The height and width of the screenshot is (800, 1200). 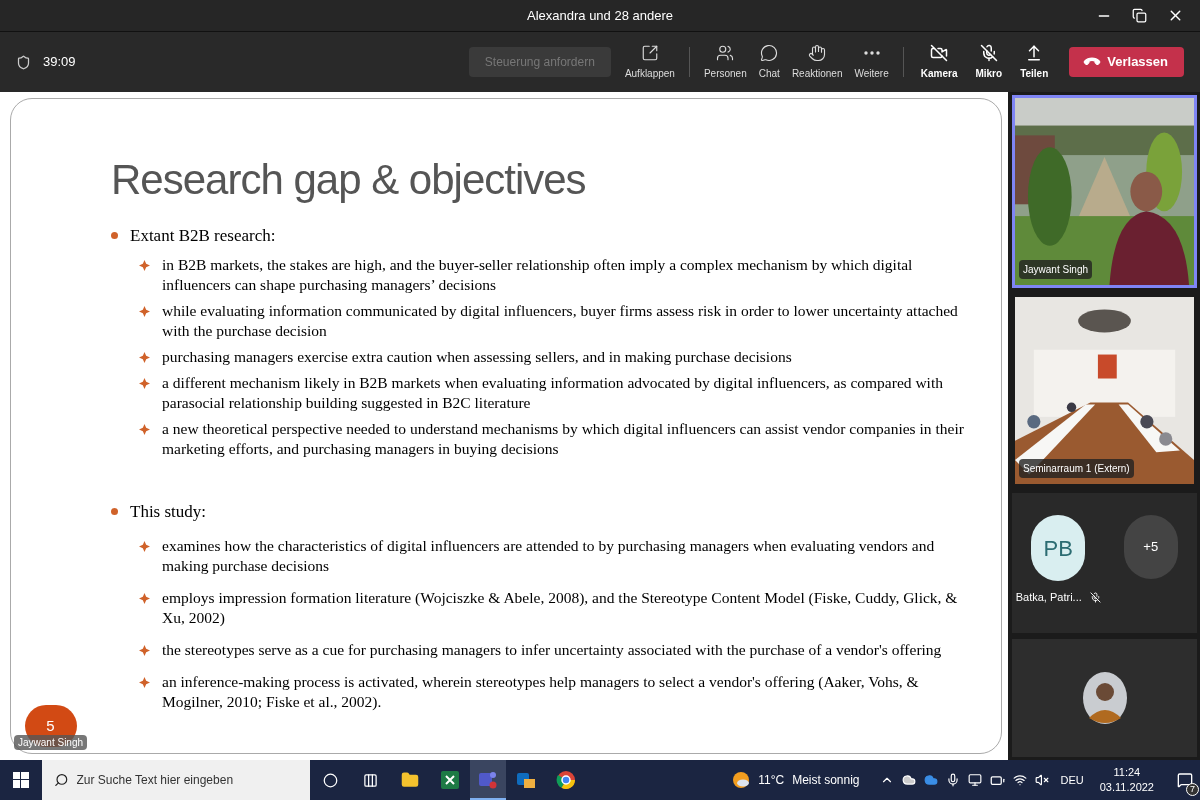 I want to click on toolbar-button: Reaktionen, so click(x=817, y=62).